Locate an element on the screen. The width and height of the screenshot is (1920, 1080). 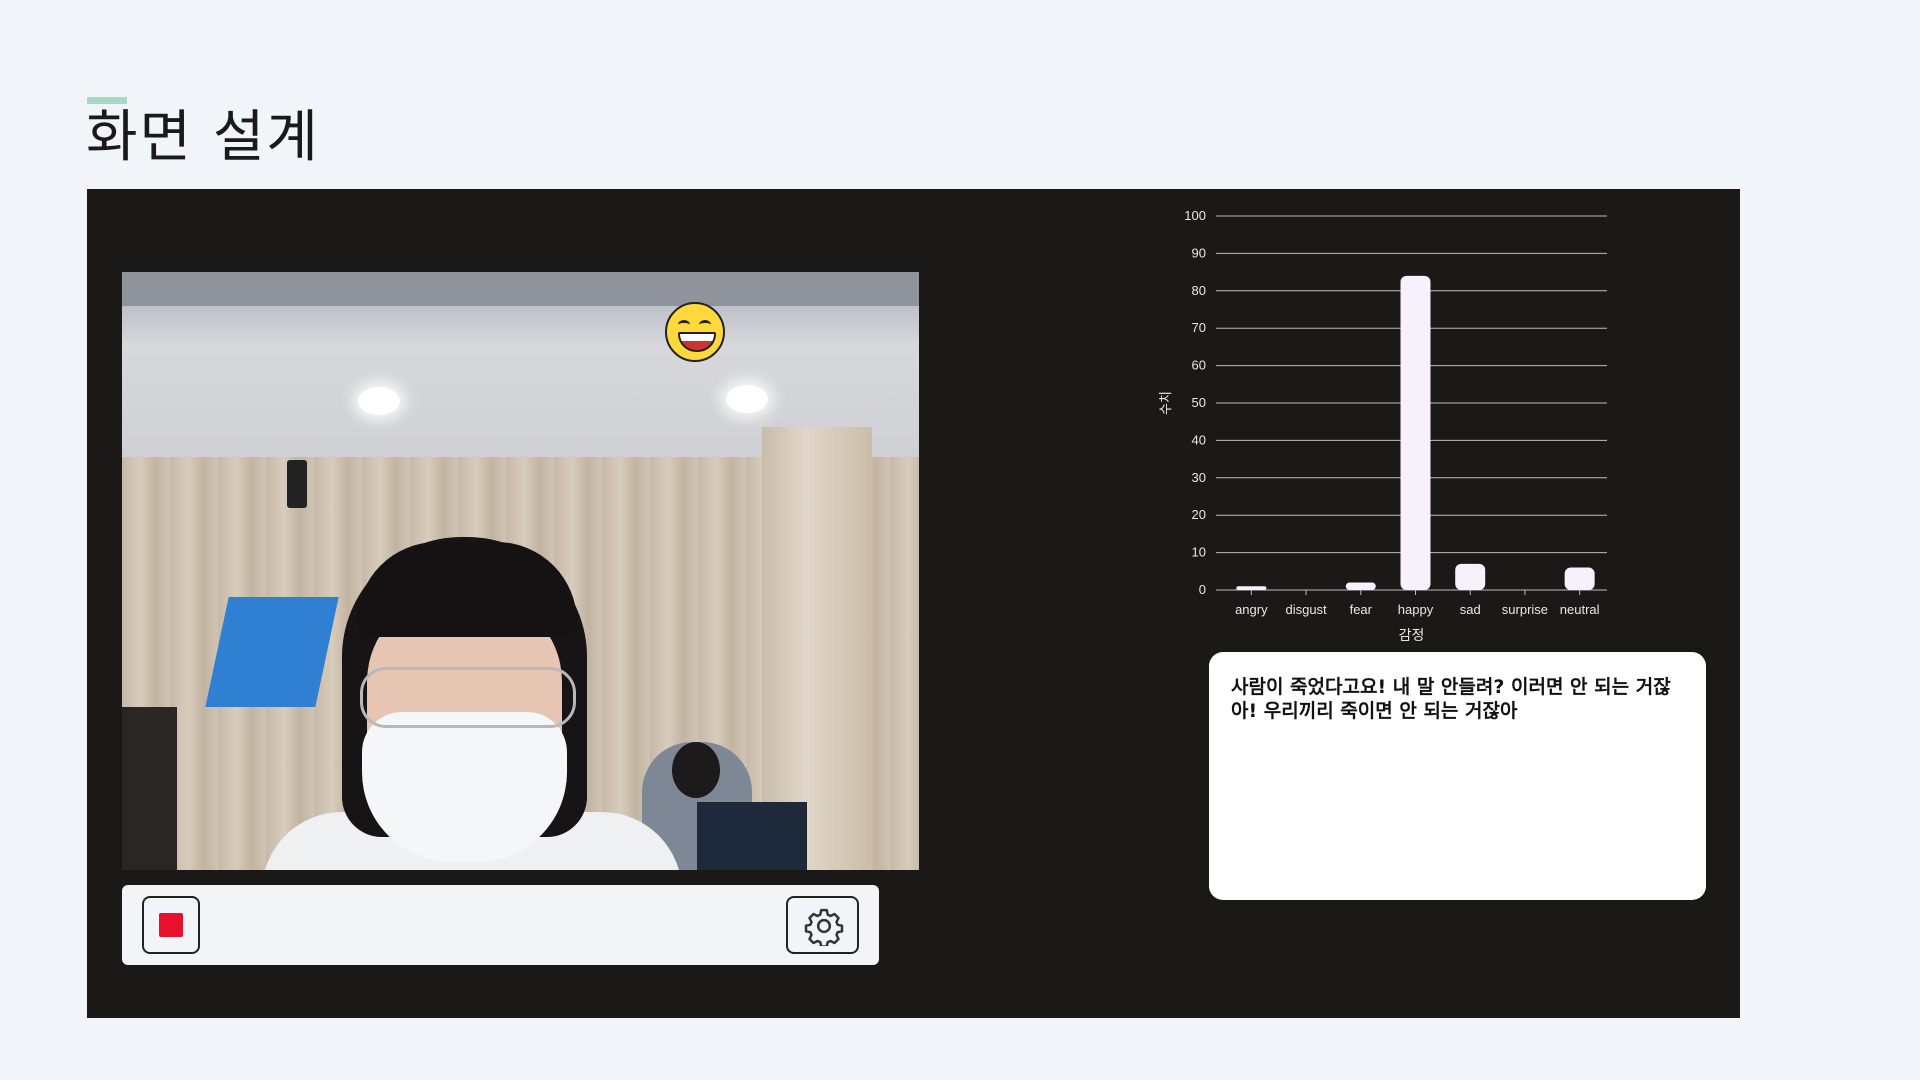
chart-x-tick-label: surprise is located at coordinates (1525, 609).